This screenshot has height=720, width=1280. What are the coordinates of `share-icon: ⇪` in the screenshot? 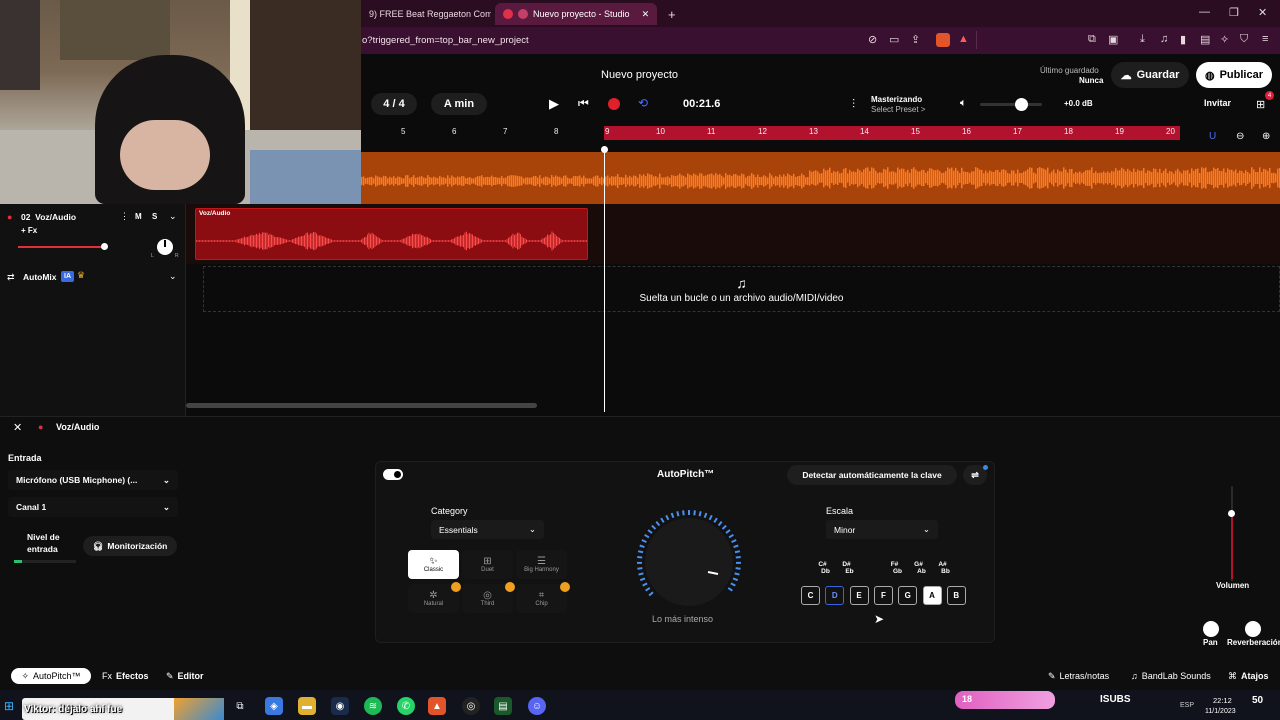 It's located at (915, 39).